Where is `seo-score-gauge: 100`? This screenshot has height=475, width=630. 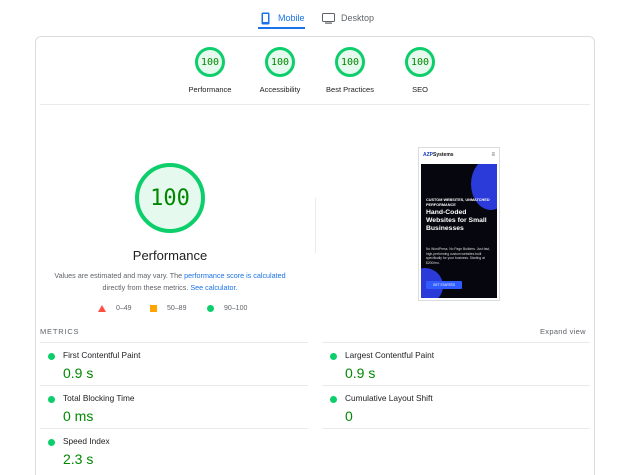 seo-score-gauge: 100 is located at coordinates (420, 62).